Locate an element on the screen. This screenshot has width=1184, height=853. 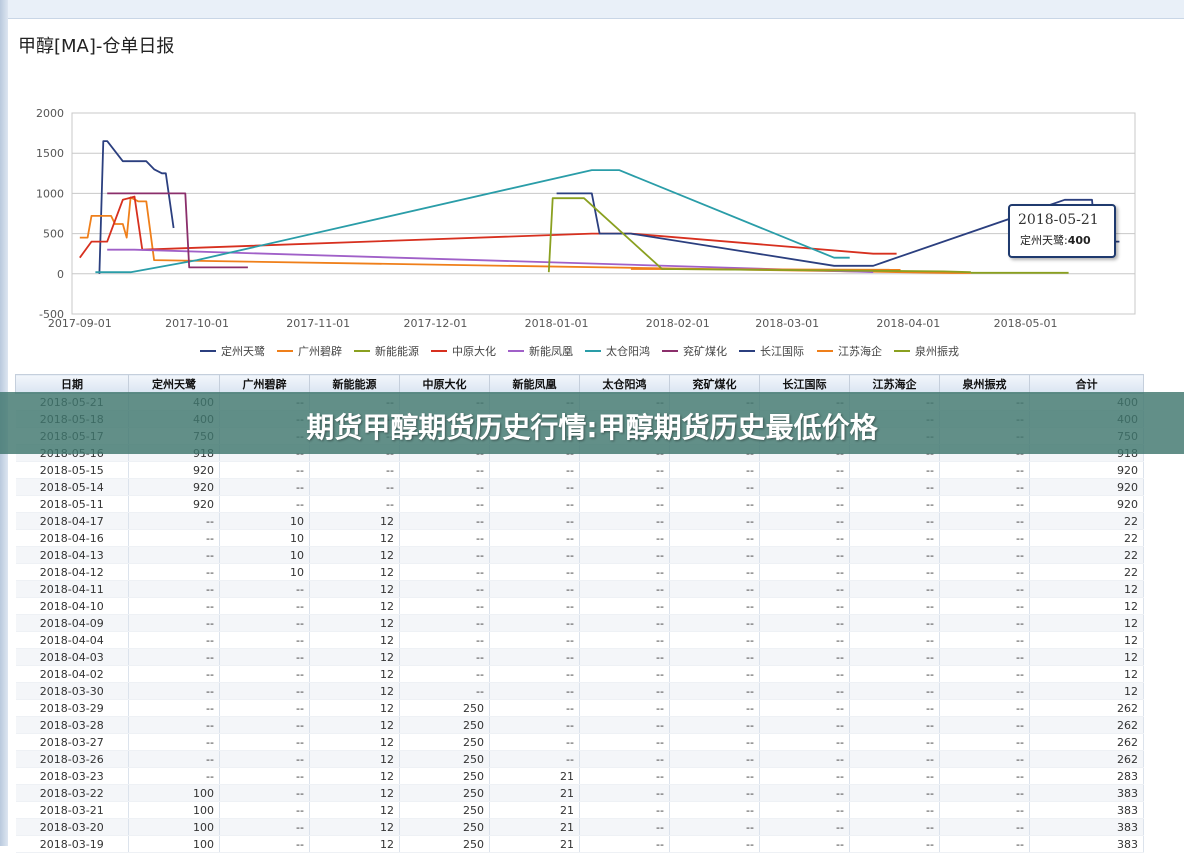
x-tick-label: 2017-11-01 is located at coordinates (318, 323).